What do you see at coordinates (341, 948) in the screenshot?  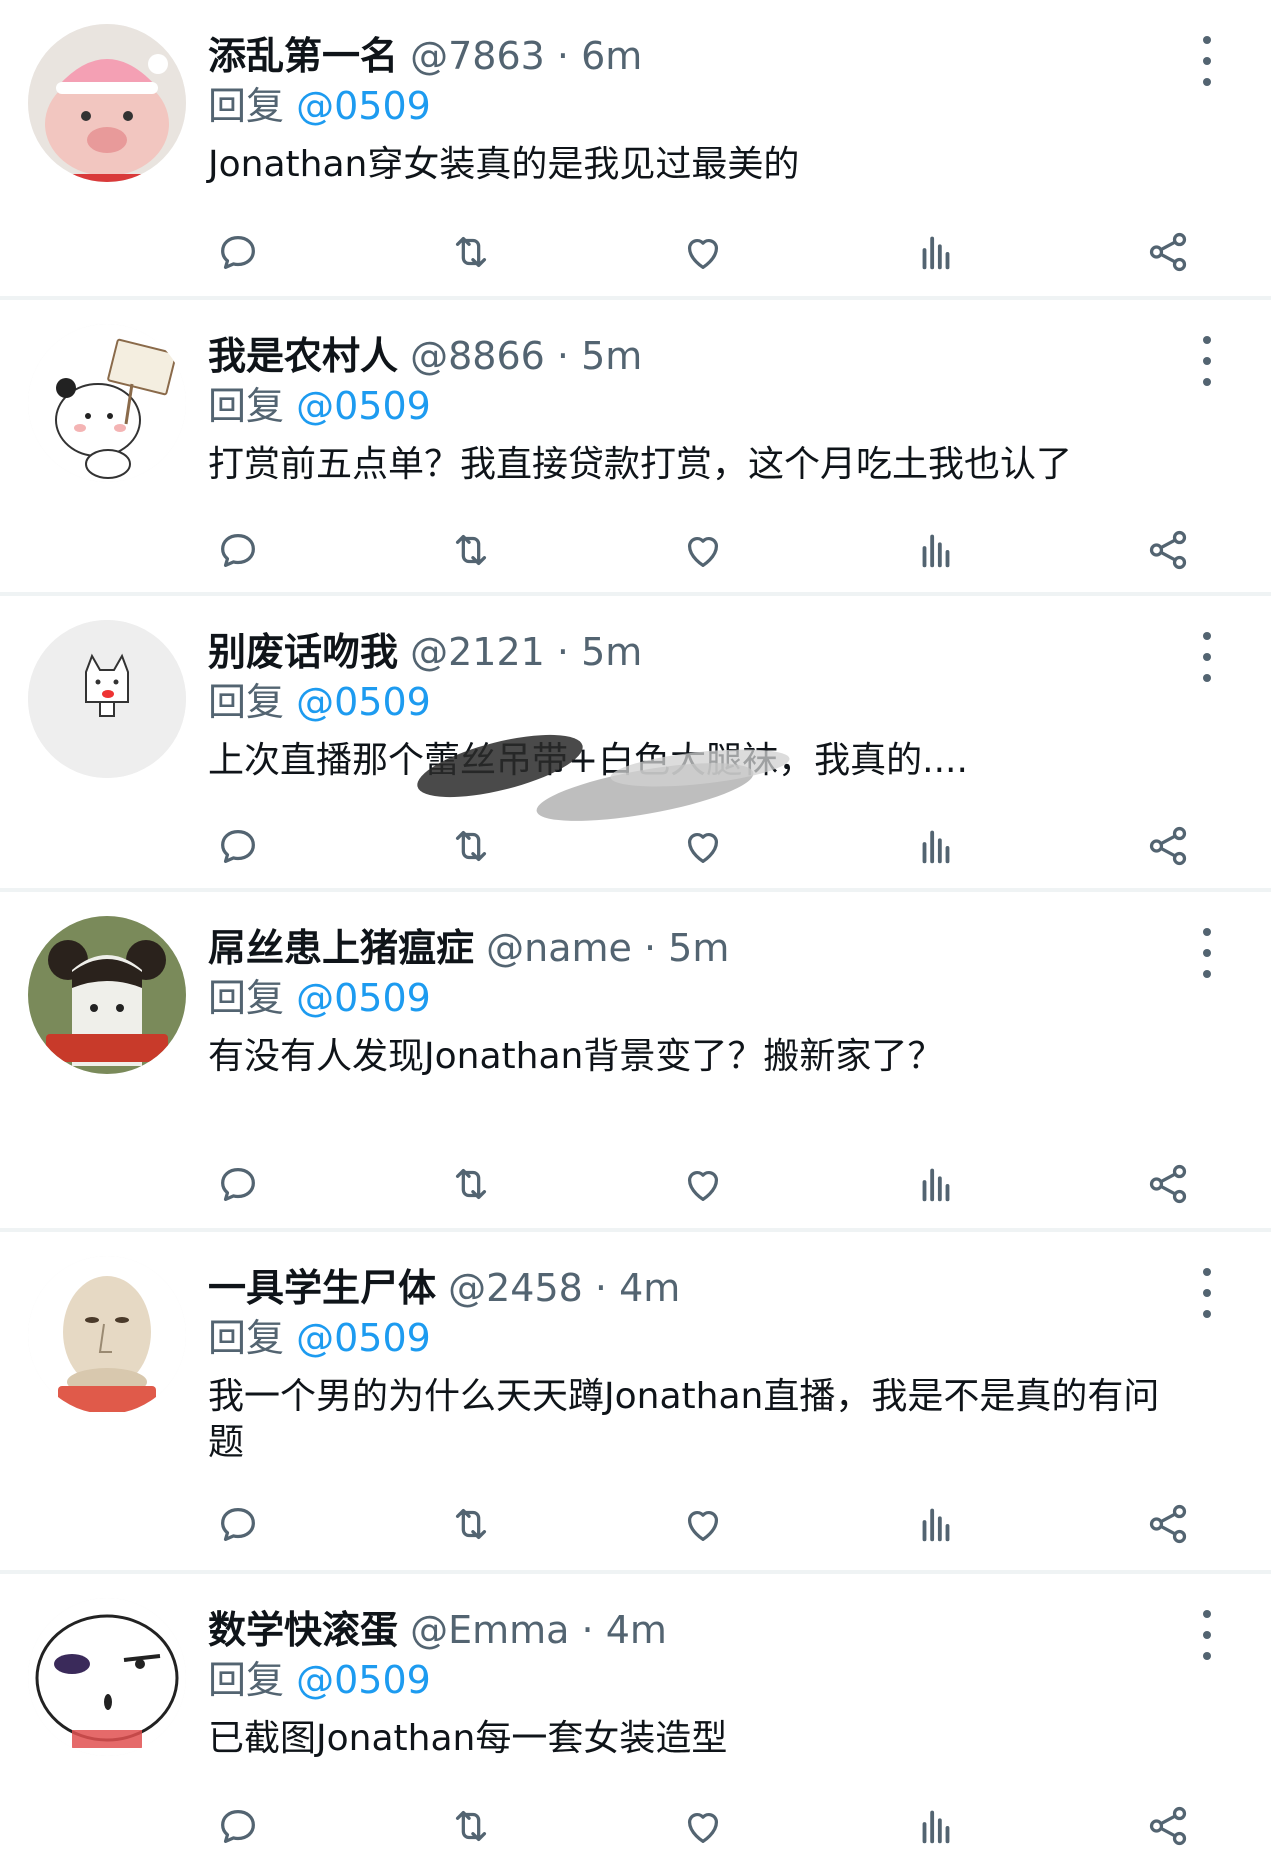 I see `display-name: 屌丝患上猪瘟症` at bounding box center [341, 948].